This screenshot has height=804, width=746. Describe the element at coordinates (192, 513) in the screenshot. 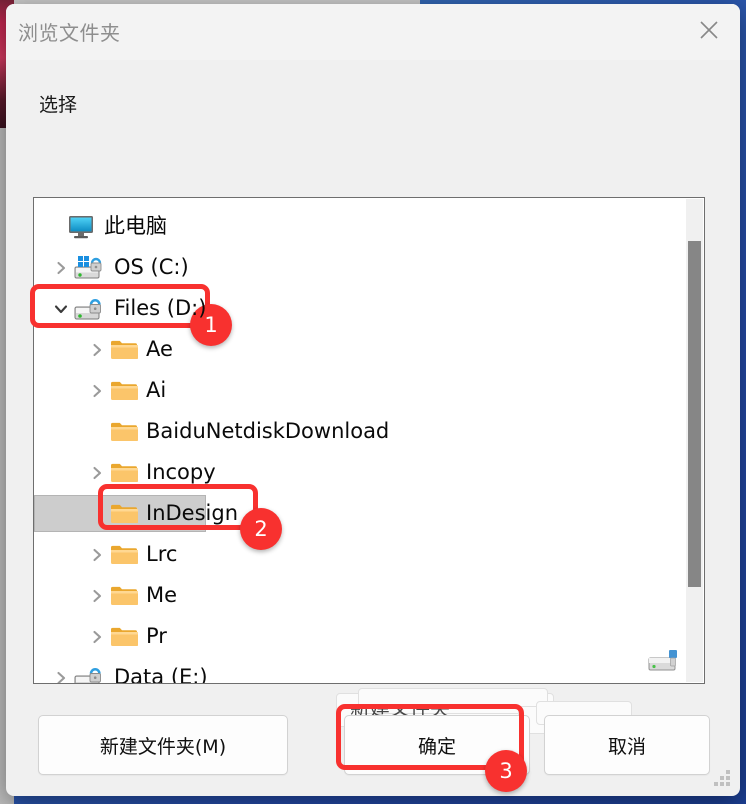

I see `tree-item-label: InDesign` at that location.